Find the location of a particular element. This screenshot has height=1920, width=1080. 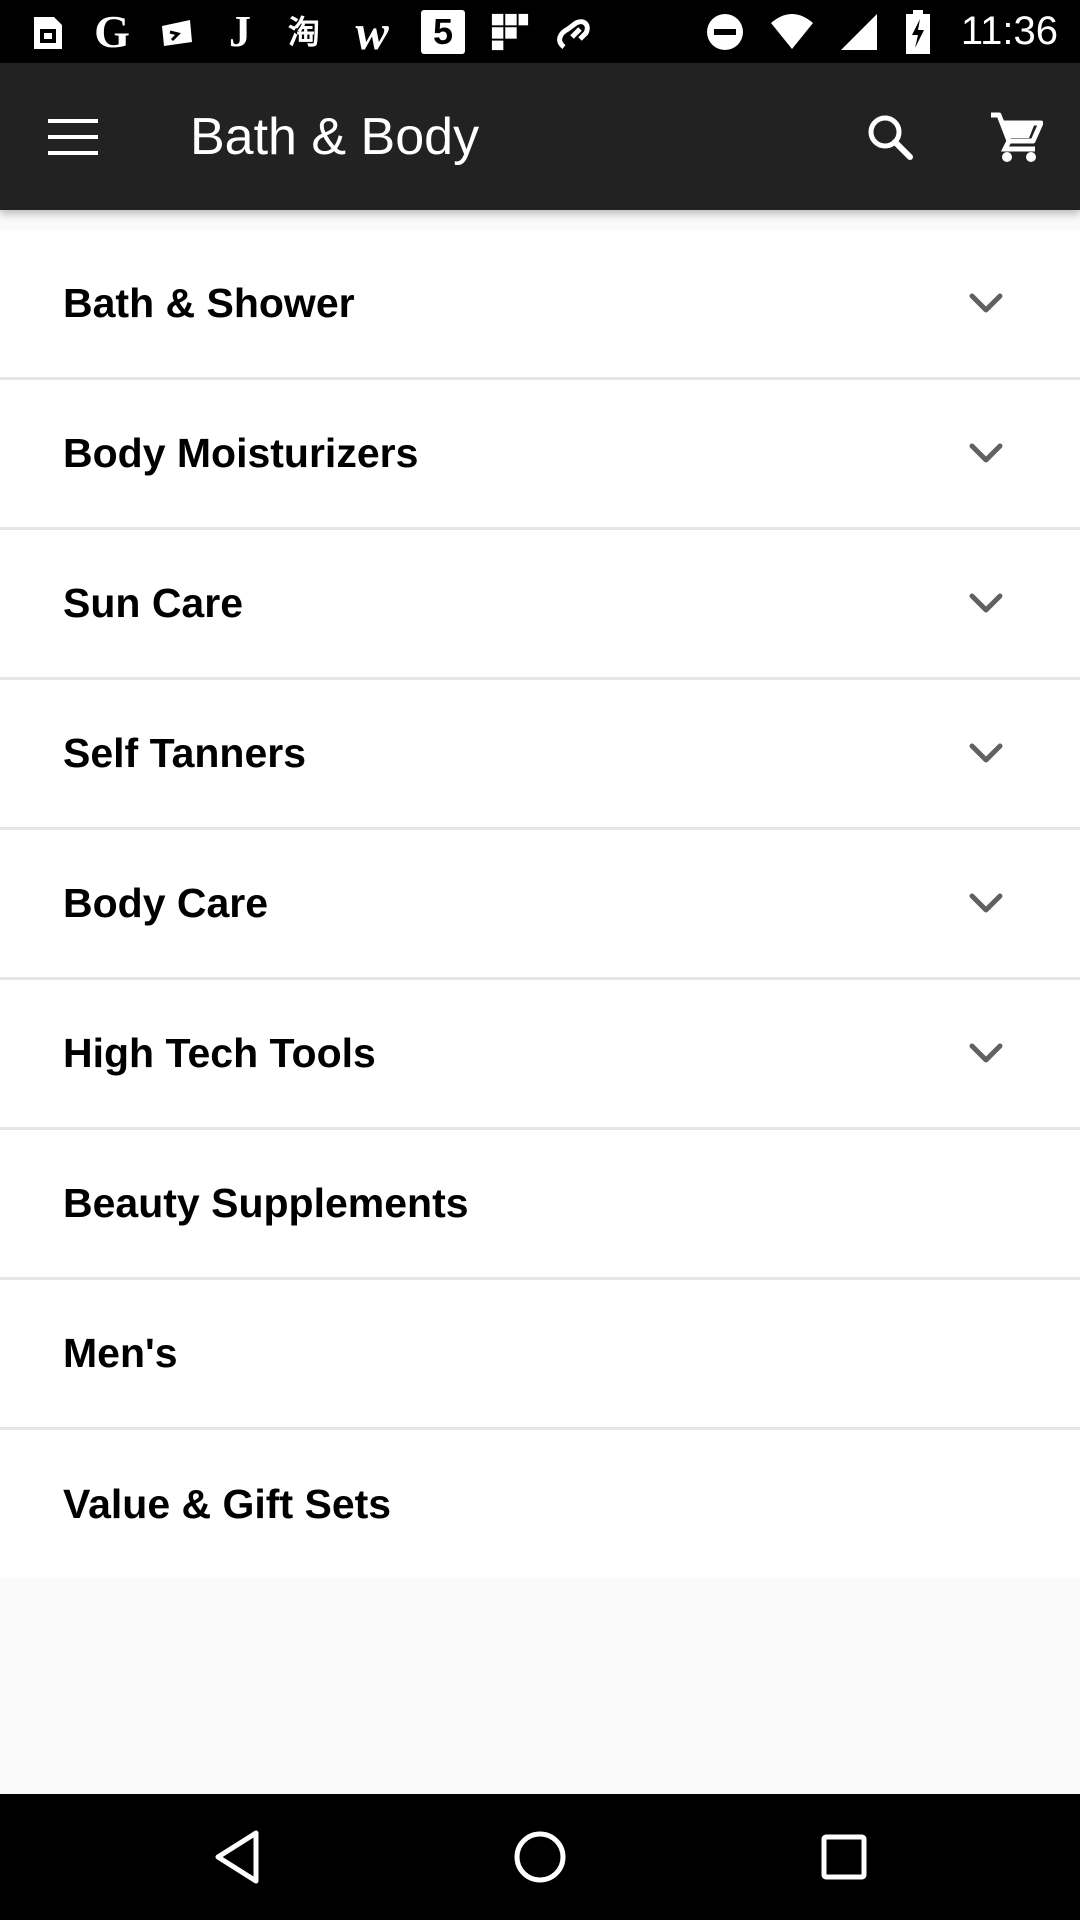

notification-icons: G J 淘 w 5 is located at coordinates (311, 31).